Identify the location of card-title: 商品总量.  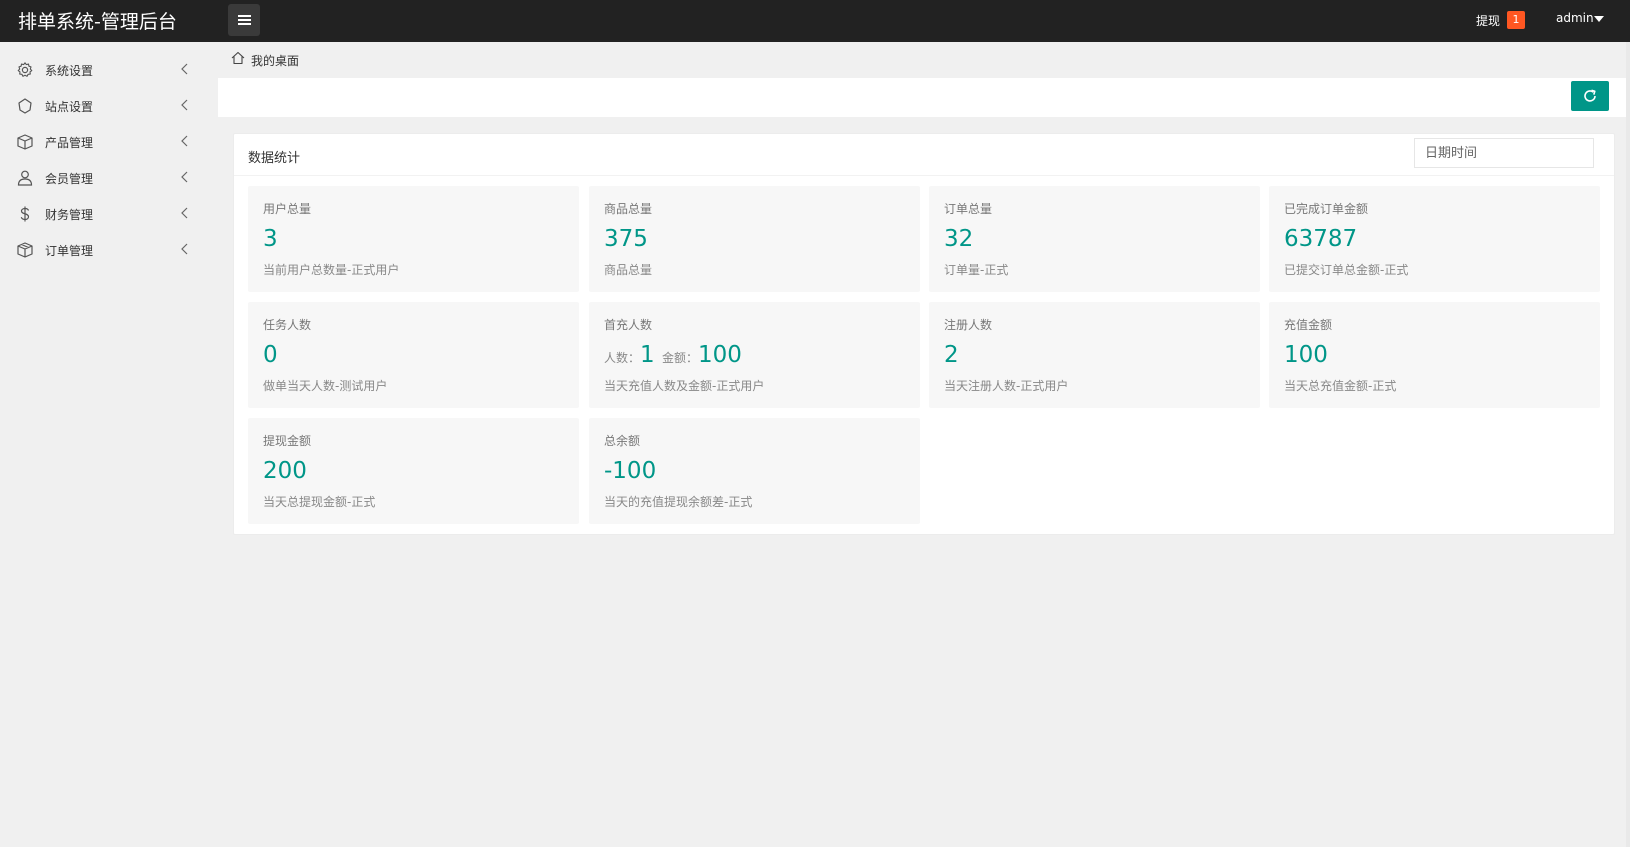
(628, 209).